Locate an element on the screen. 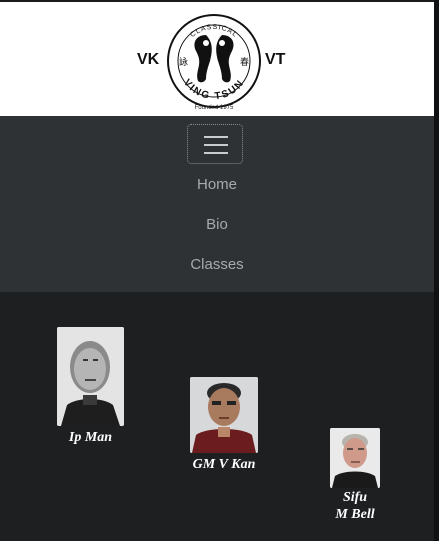  window-right-edge is located at coordinates (436, 270).